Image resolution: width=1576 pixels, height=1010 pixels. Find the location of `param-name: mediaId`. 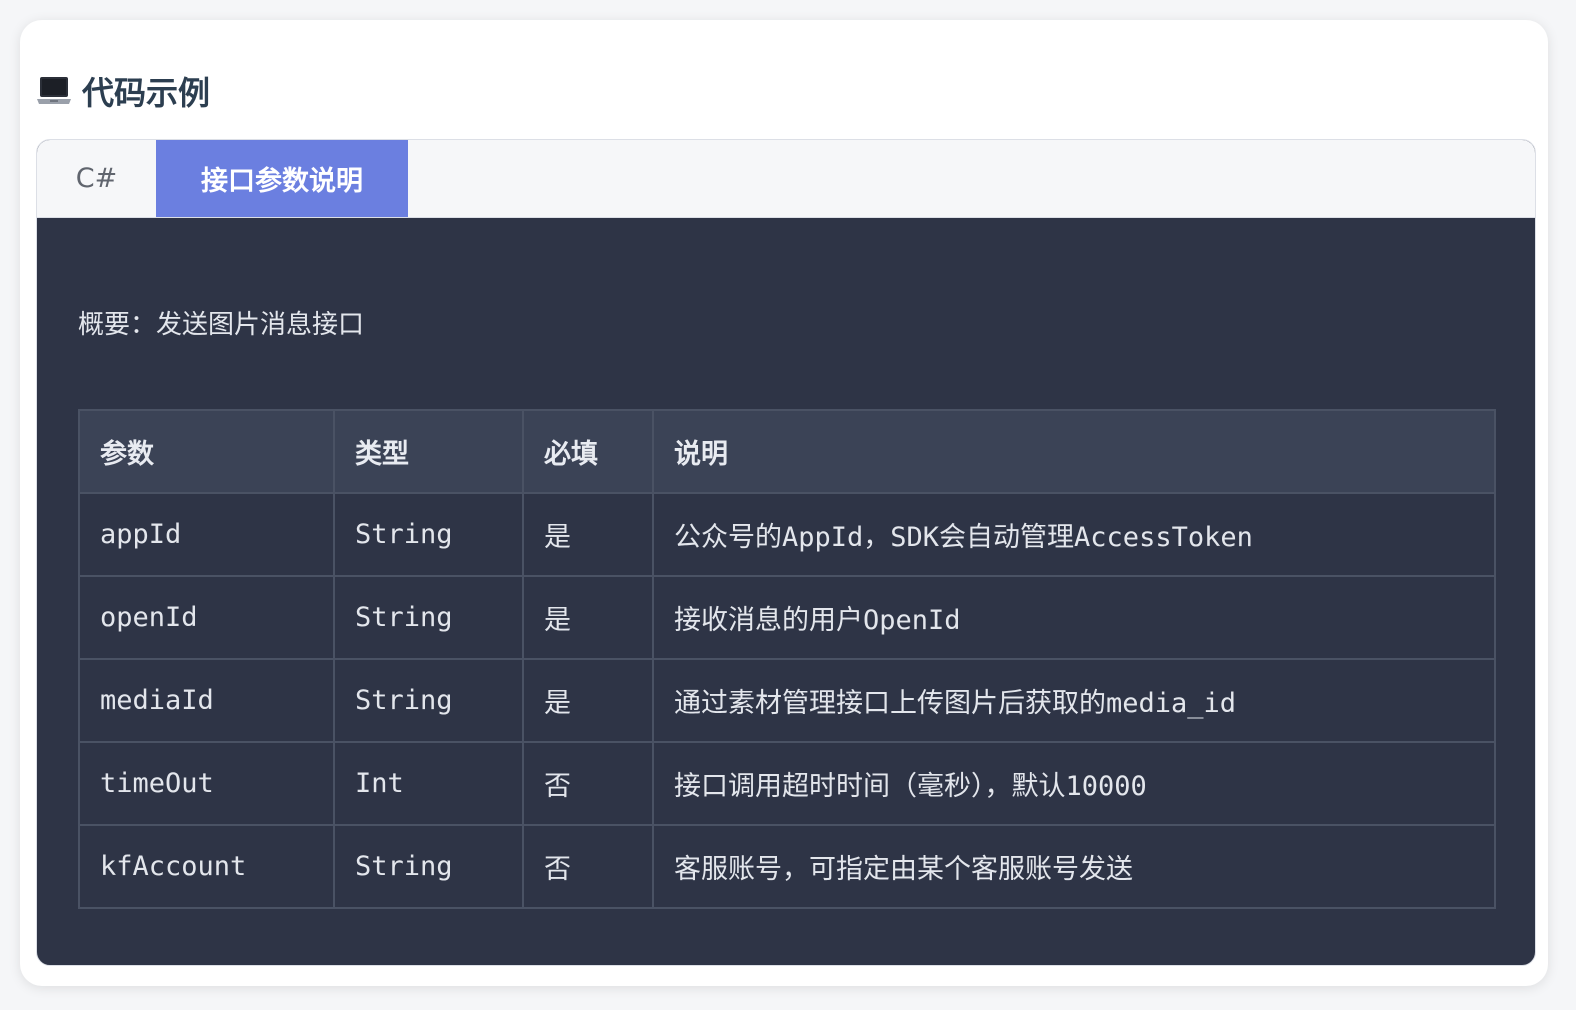

param-name: mediaId is located at coordinates (206, 700).